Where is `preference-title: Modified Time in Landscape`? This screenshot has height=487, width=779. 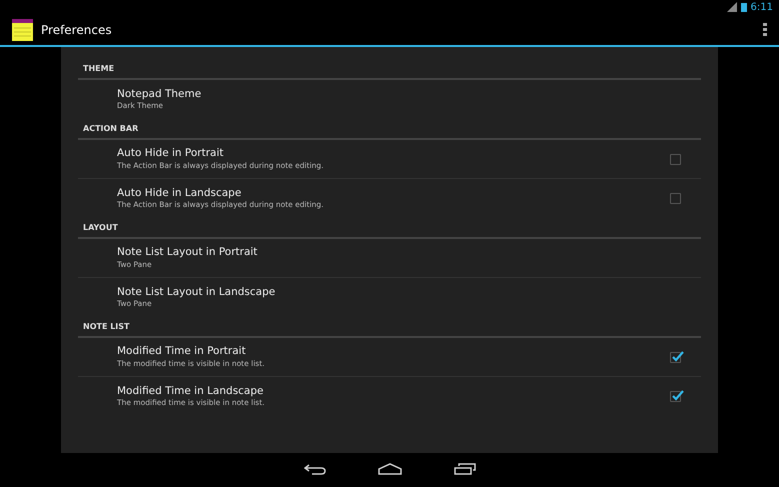
preference-title: Modified Time in Landscape is located at coordinates (190, 391).